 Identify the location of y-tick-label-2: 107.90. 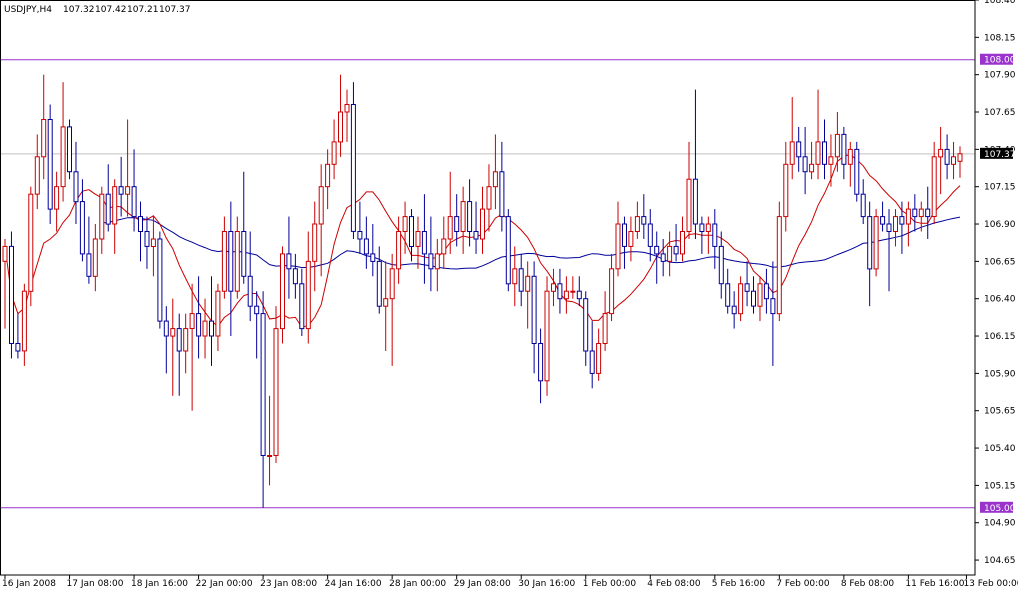
(1000, 76).